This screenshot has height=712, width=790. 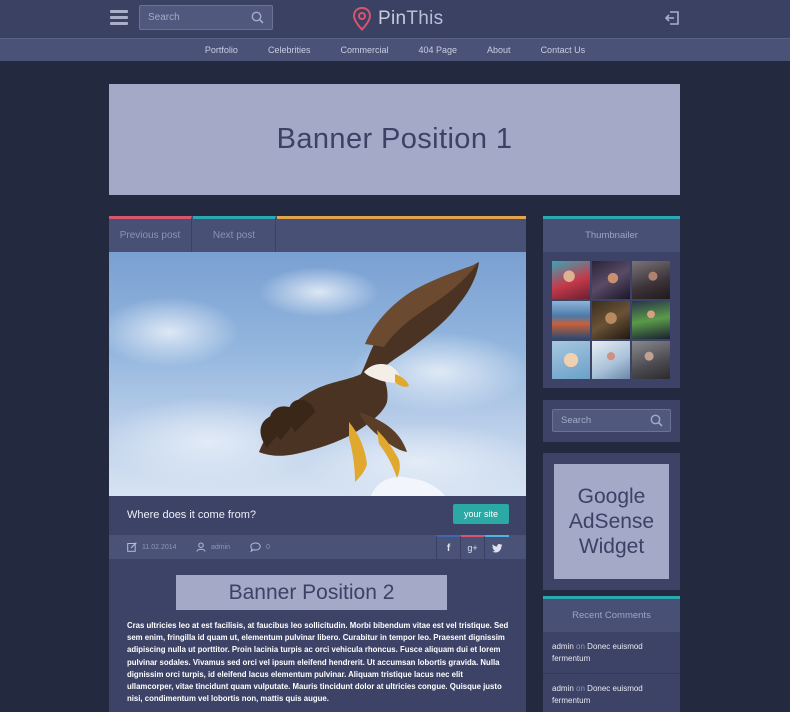 What do you see at coordinates (132, 547) in the screenshot?
I see `edit-icon` at bounding box center [132, 547].